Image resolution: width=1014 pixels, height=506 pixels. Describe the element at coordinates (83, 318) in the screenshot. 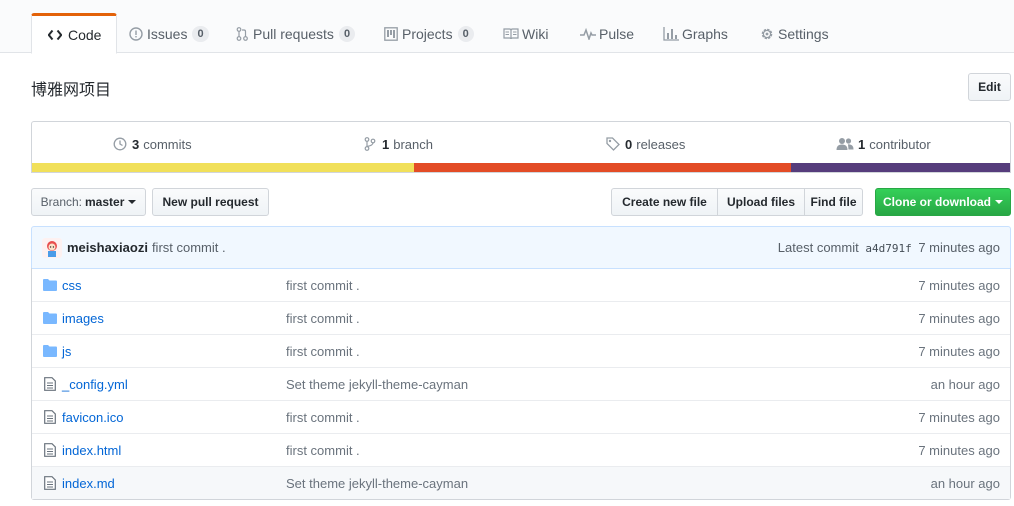

I see `file-name-link: images` at that location.